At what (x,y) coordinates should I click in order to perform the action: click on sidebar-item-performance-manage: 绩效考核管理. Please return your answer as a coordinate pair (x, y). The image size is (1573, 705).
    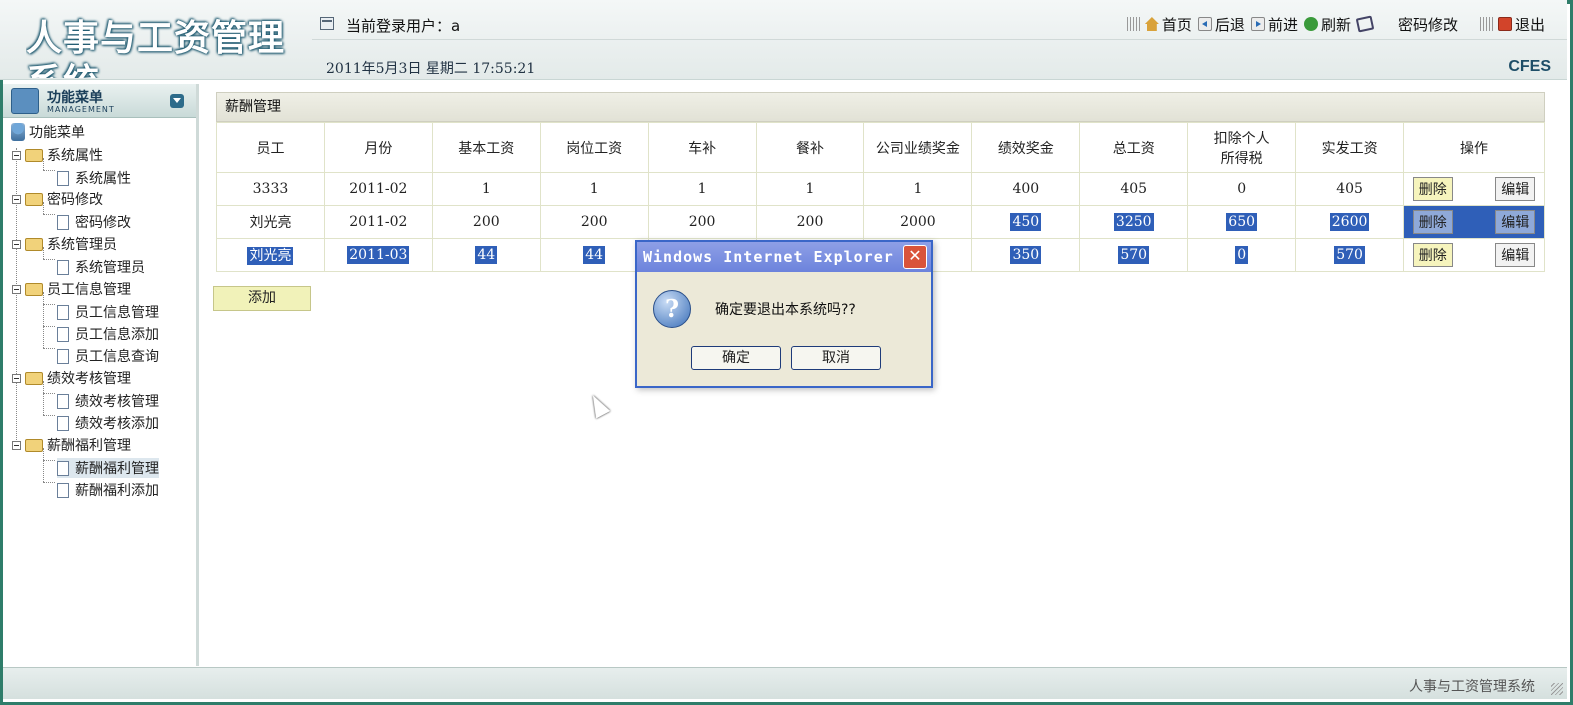
    Looking at the image, I should click on (108, 401).